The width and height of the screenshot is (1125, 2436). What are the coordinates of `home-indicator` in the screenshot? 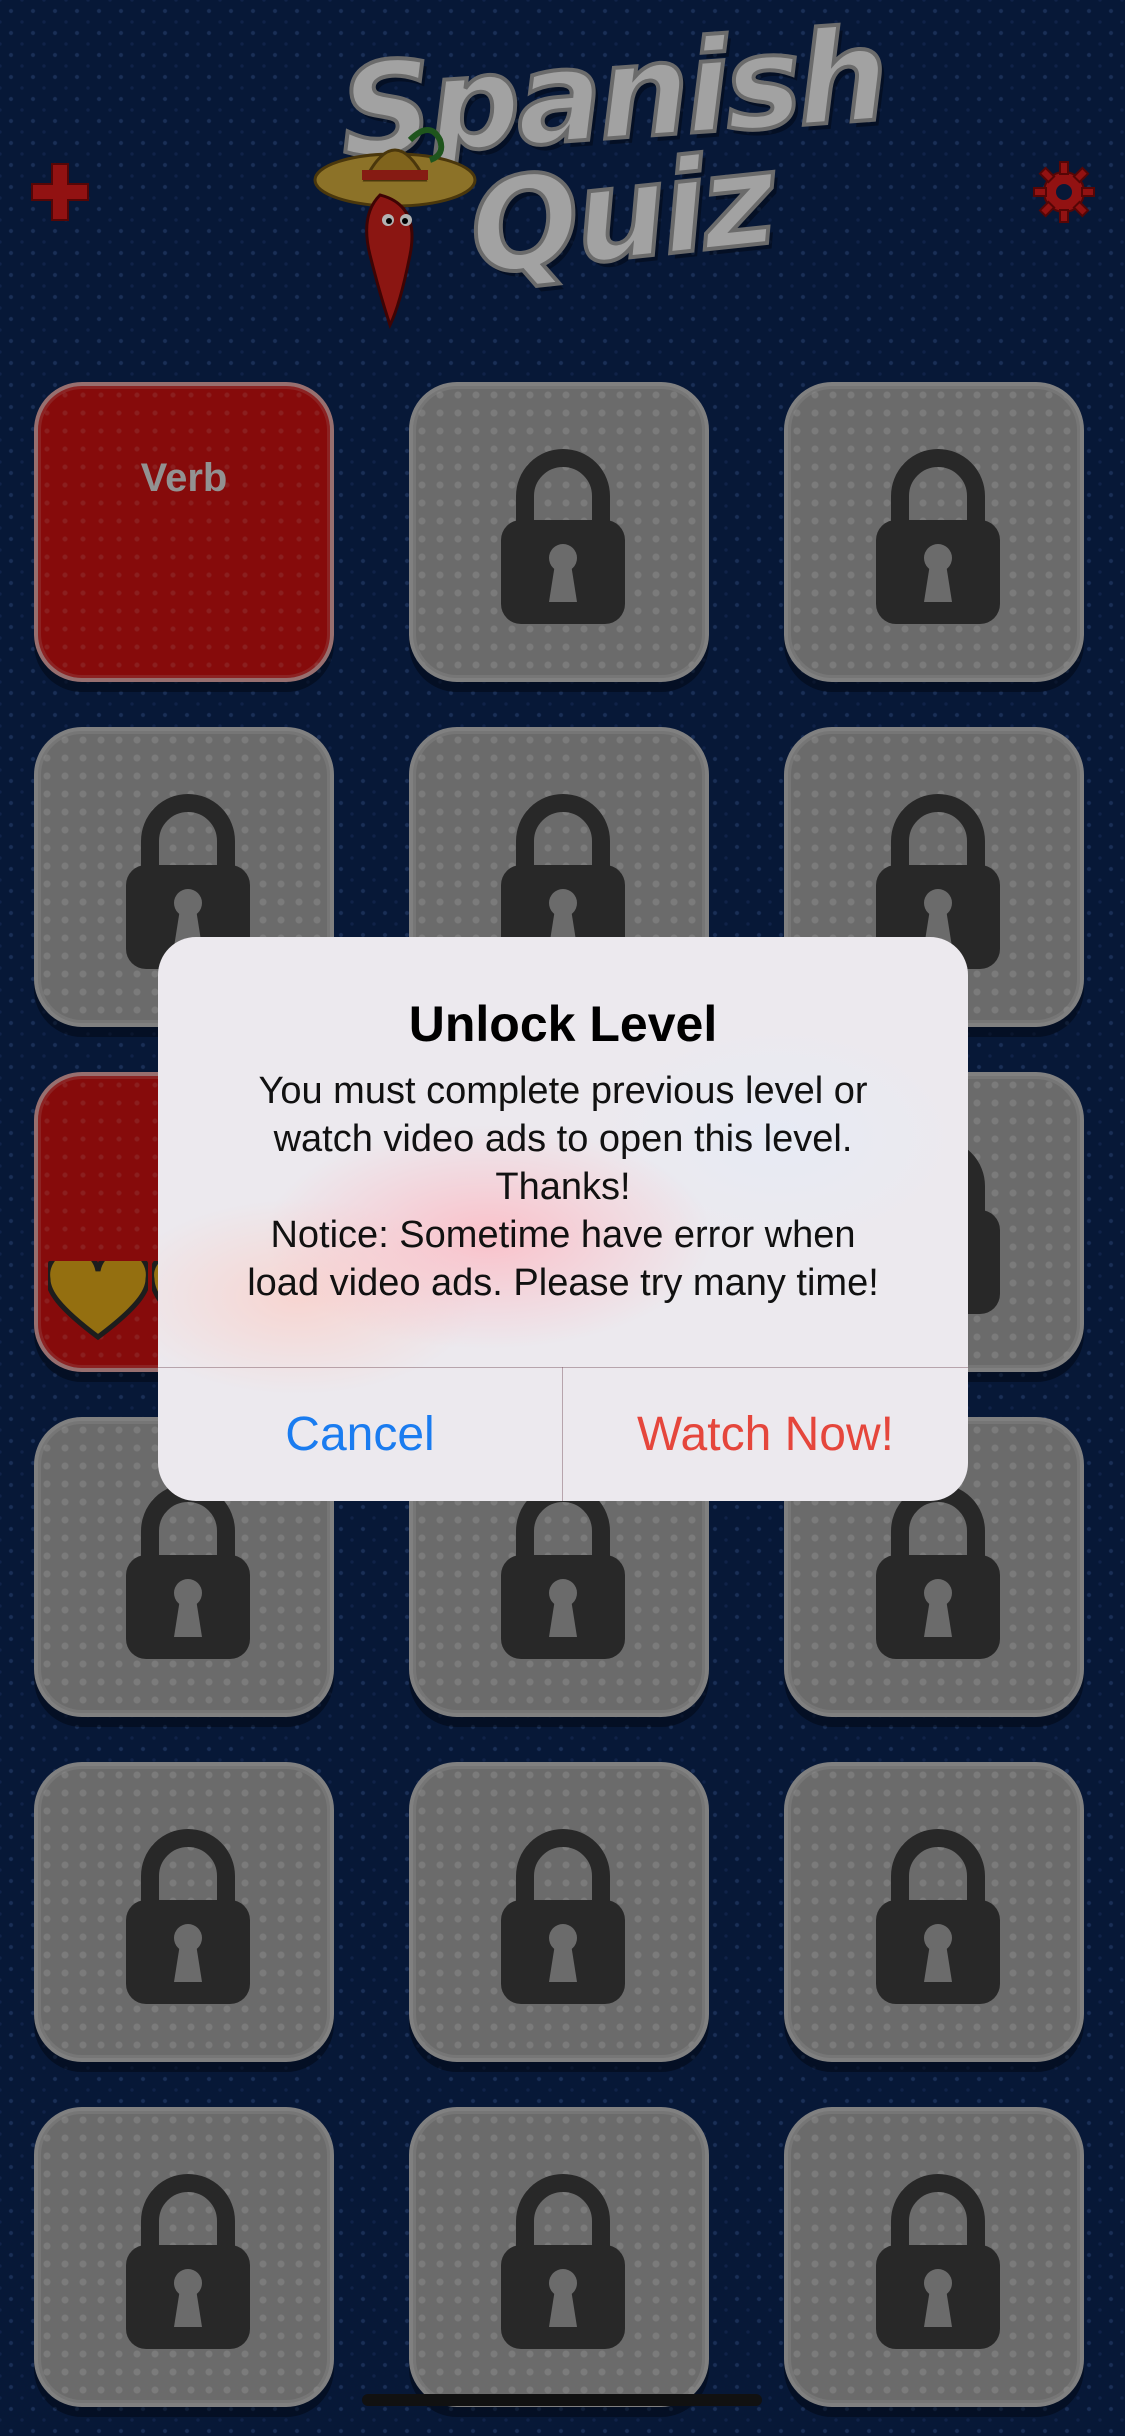 It's located at (562, 2400).